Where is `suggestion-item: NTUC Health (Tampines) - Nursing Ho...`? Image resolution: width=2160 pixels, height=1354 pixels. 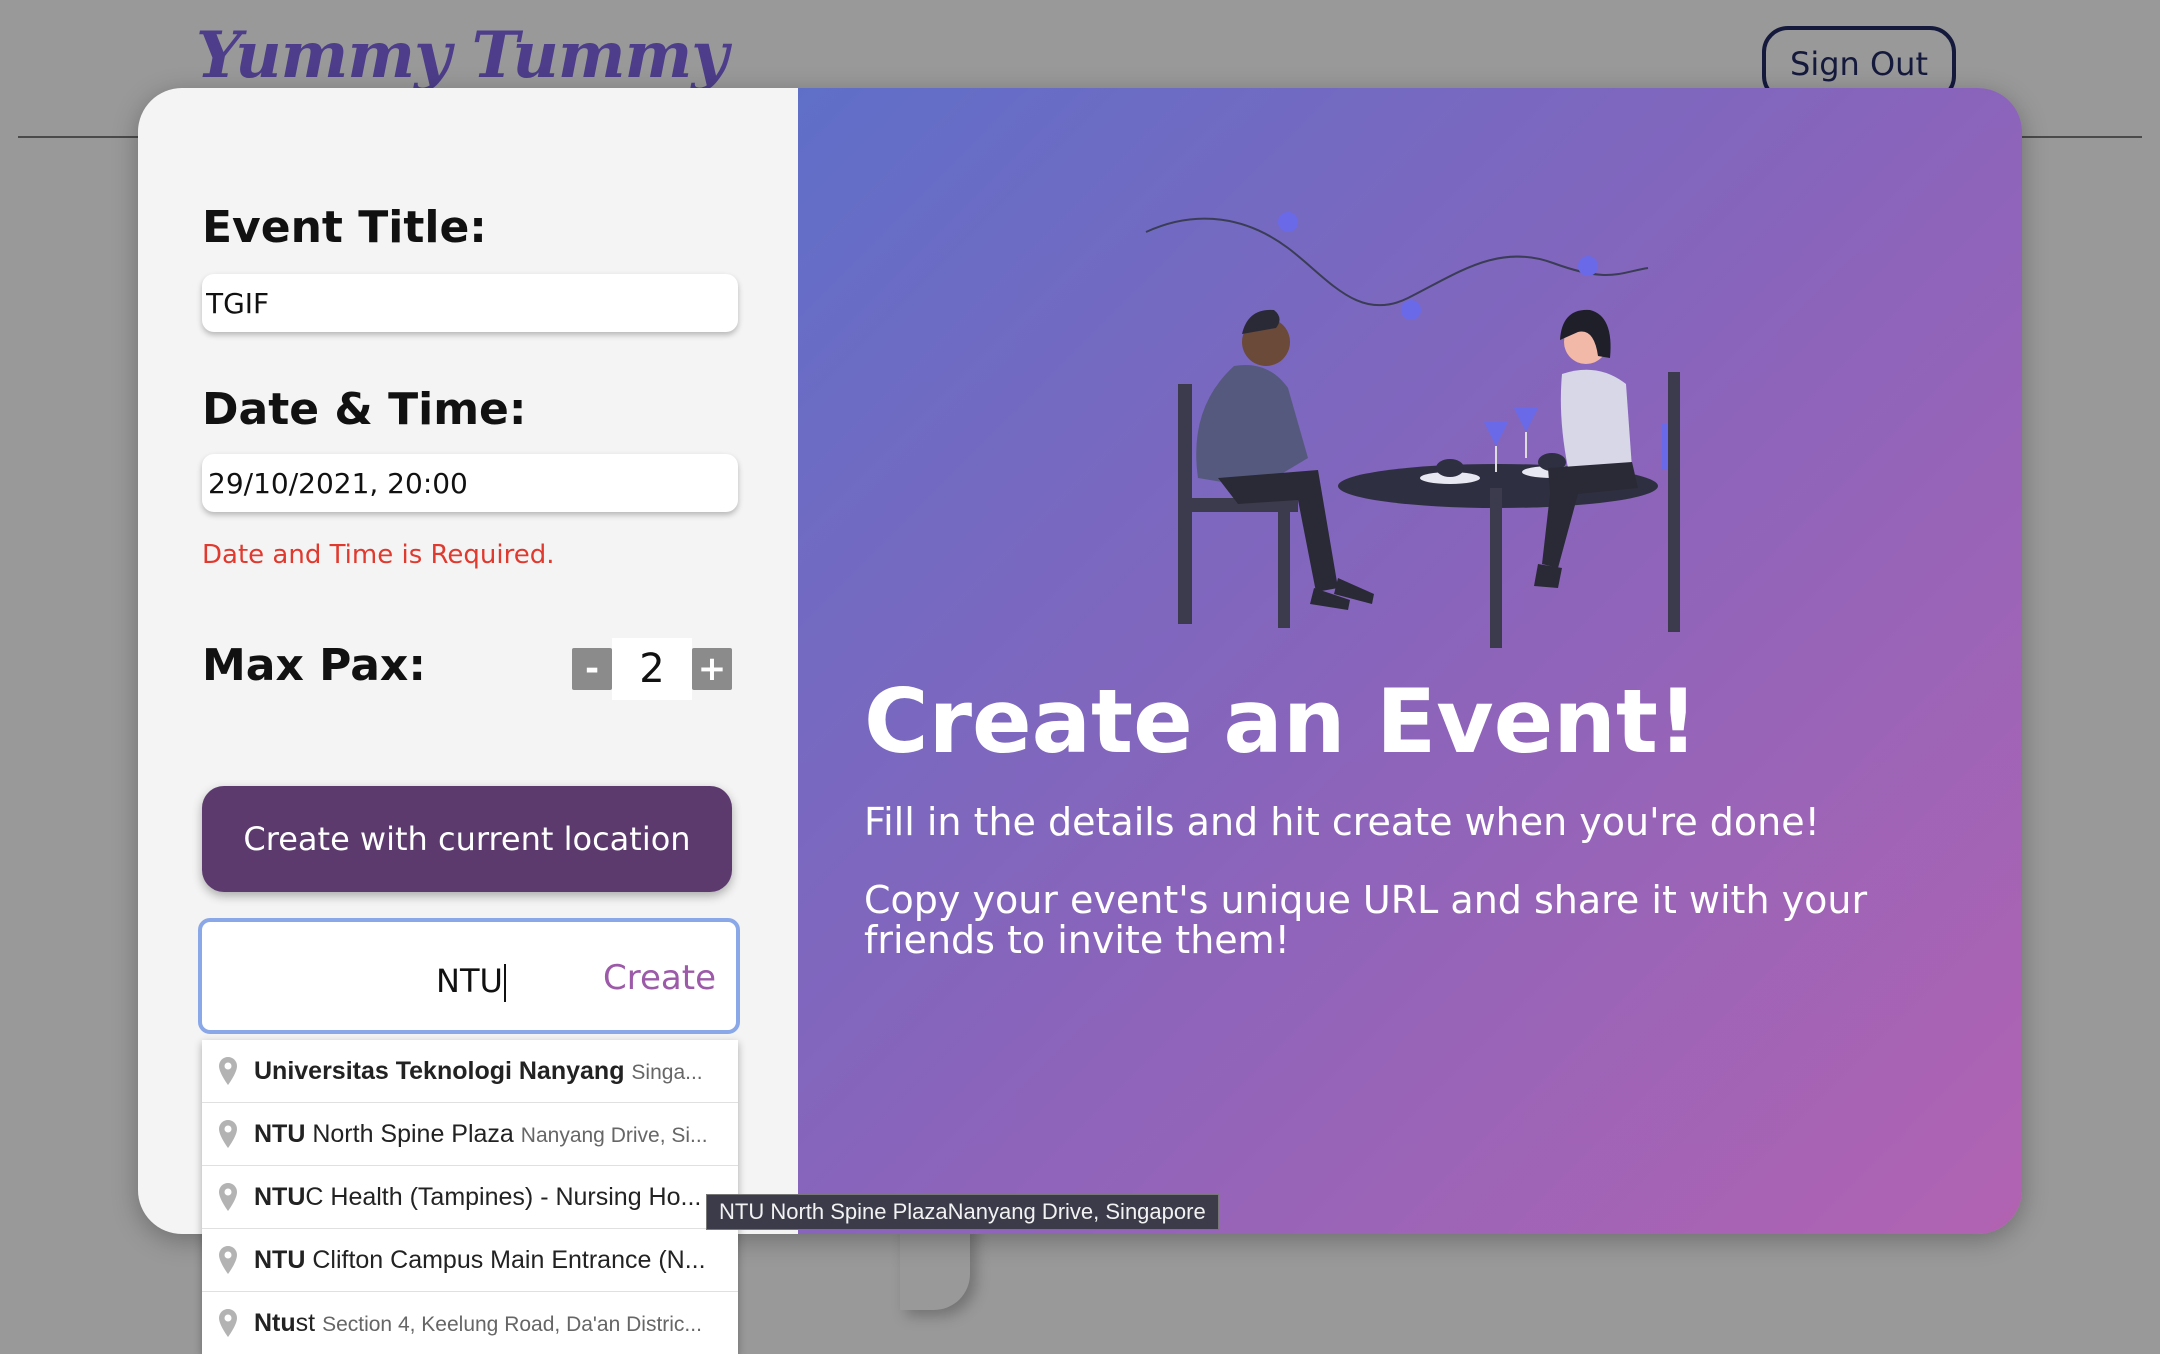
suggestion-item: NTUC Health (Tampines) - Nursing Ho... is located at coordinates (470, 1196).